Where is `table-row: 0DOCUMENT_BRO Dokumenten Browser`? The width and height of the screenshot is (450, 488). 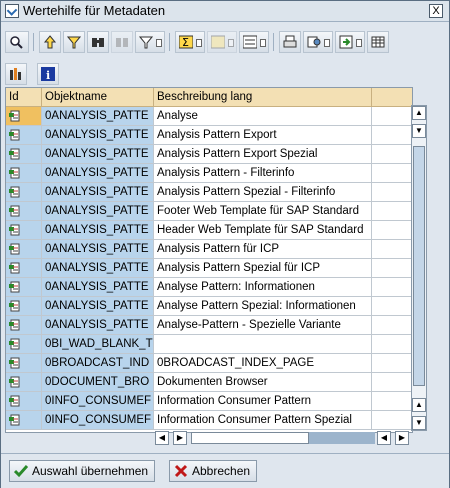
table-row: 0DOCUMENT_BRO Dokumenten Browser is located at coordinates (209, 382).